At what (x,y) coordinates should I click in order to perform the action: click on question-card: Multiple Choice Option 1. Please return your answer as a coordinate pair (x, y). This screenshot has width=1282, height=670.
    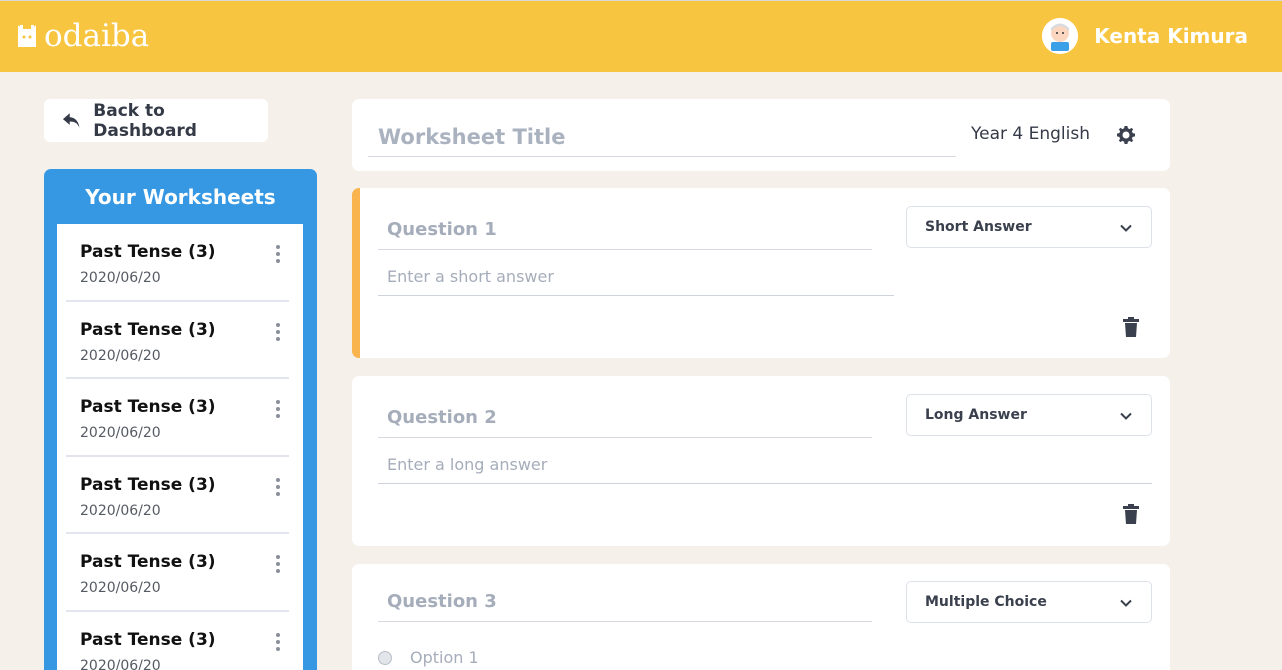
    Looking at the image, I should click on (761, 617).